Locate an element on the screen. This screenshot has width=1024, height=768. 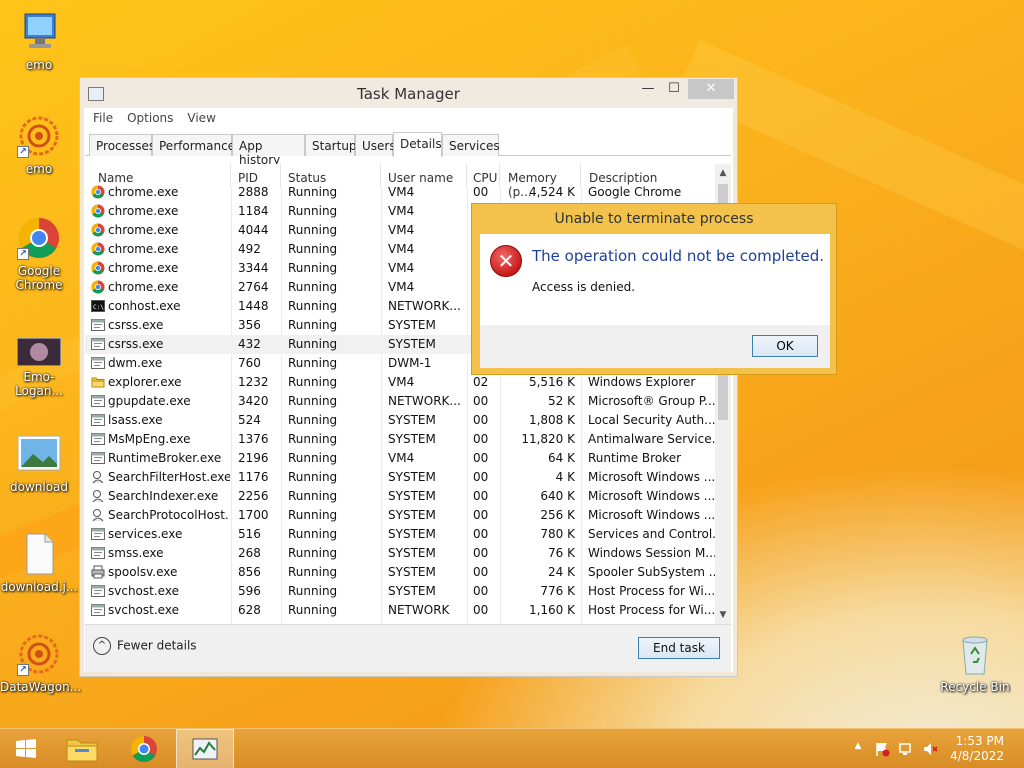
network-icon is located at coordinates (906, 749).